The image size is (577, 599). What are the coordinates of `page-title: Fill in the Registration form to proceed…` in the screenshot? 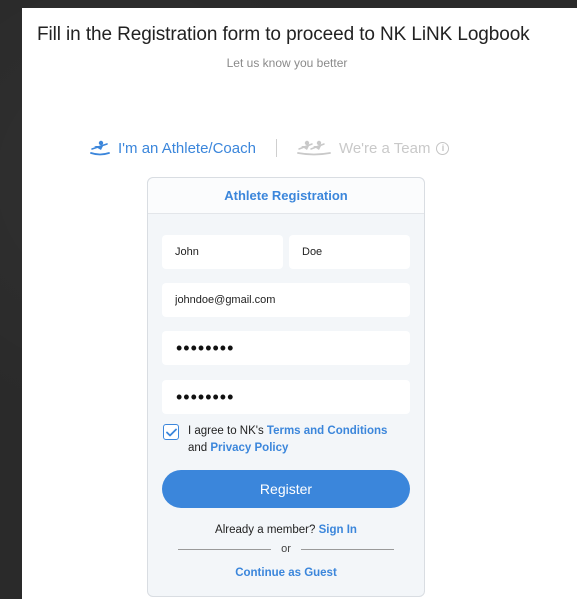 It's located at (283, 34).